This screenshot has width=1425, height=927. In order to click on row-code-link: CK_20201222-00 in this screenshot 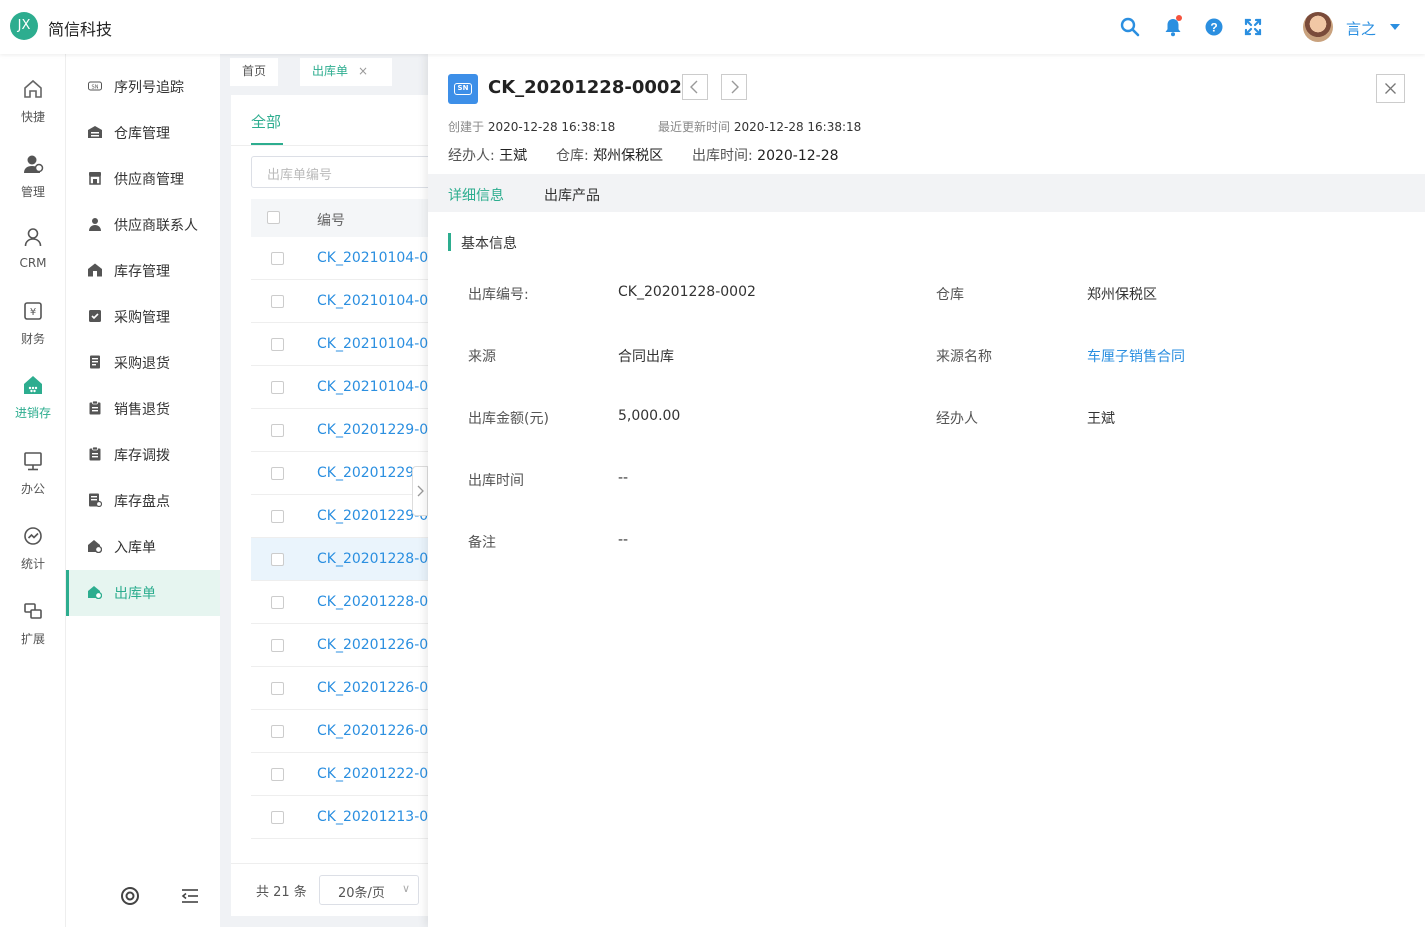, I will do `click(374, 774)`.